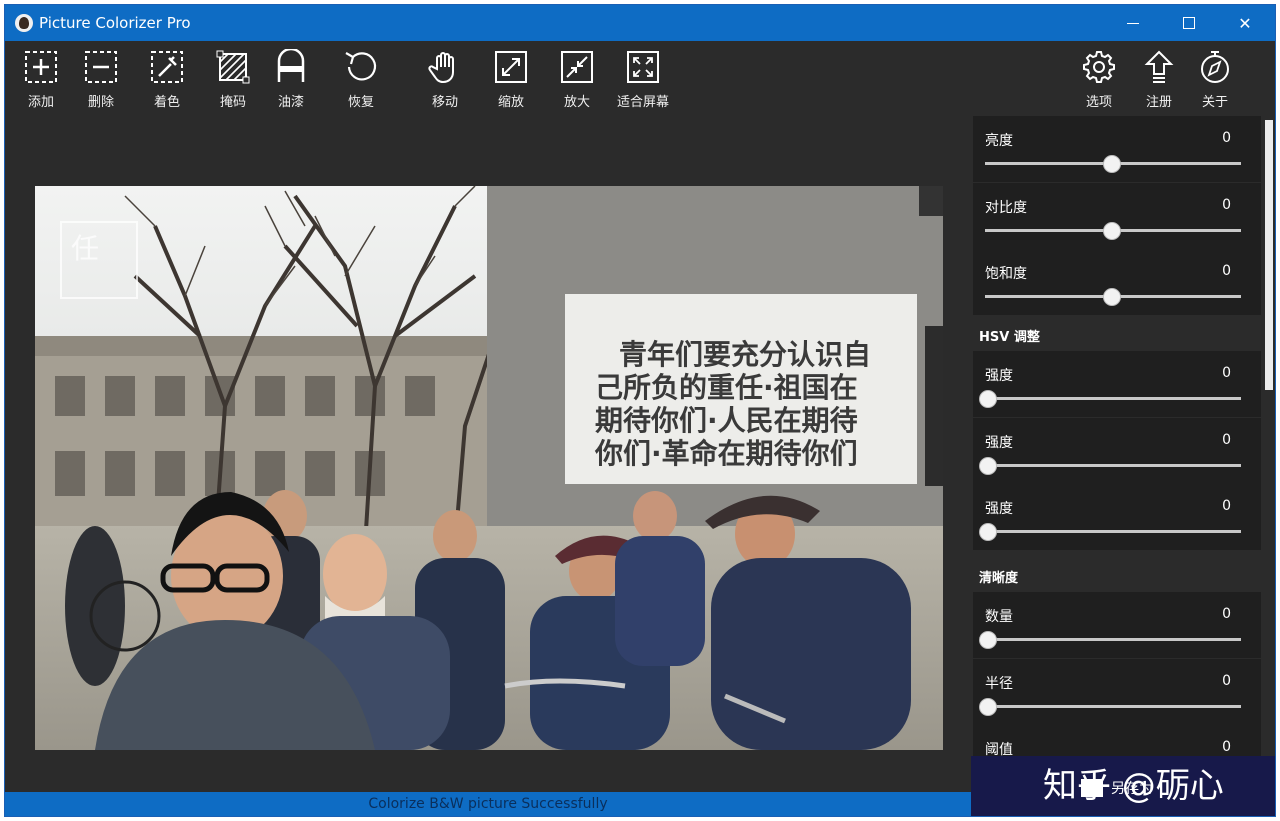  What do you see at coordinates (999, 684) in the screenshot?
I see `radius-label: 半径` at bounding box center [999, 684].